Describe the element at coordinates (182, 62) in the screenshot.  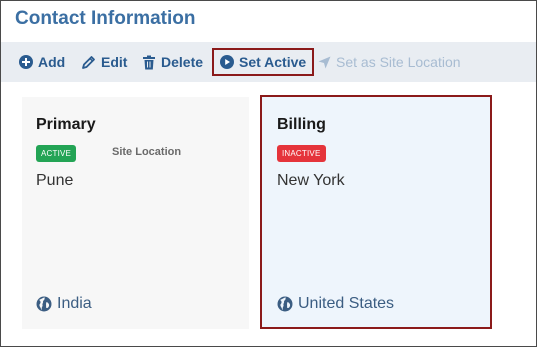
I see `delete-button-label: Delete` at that location.